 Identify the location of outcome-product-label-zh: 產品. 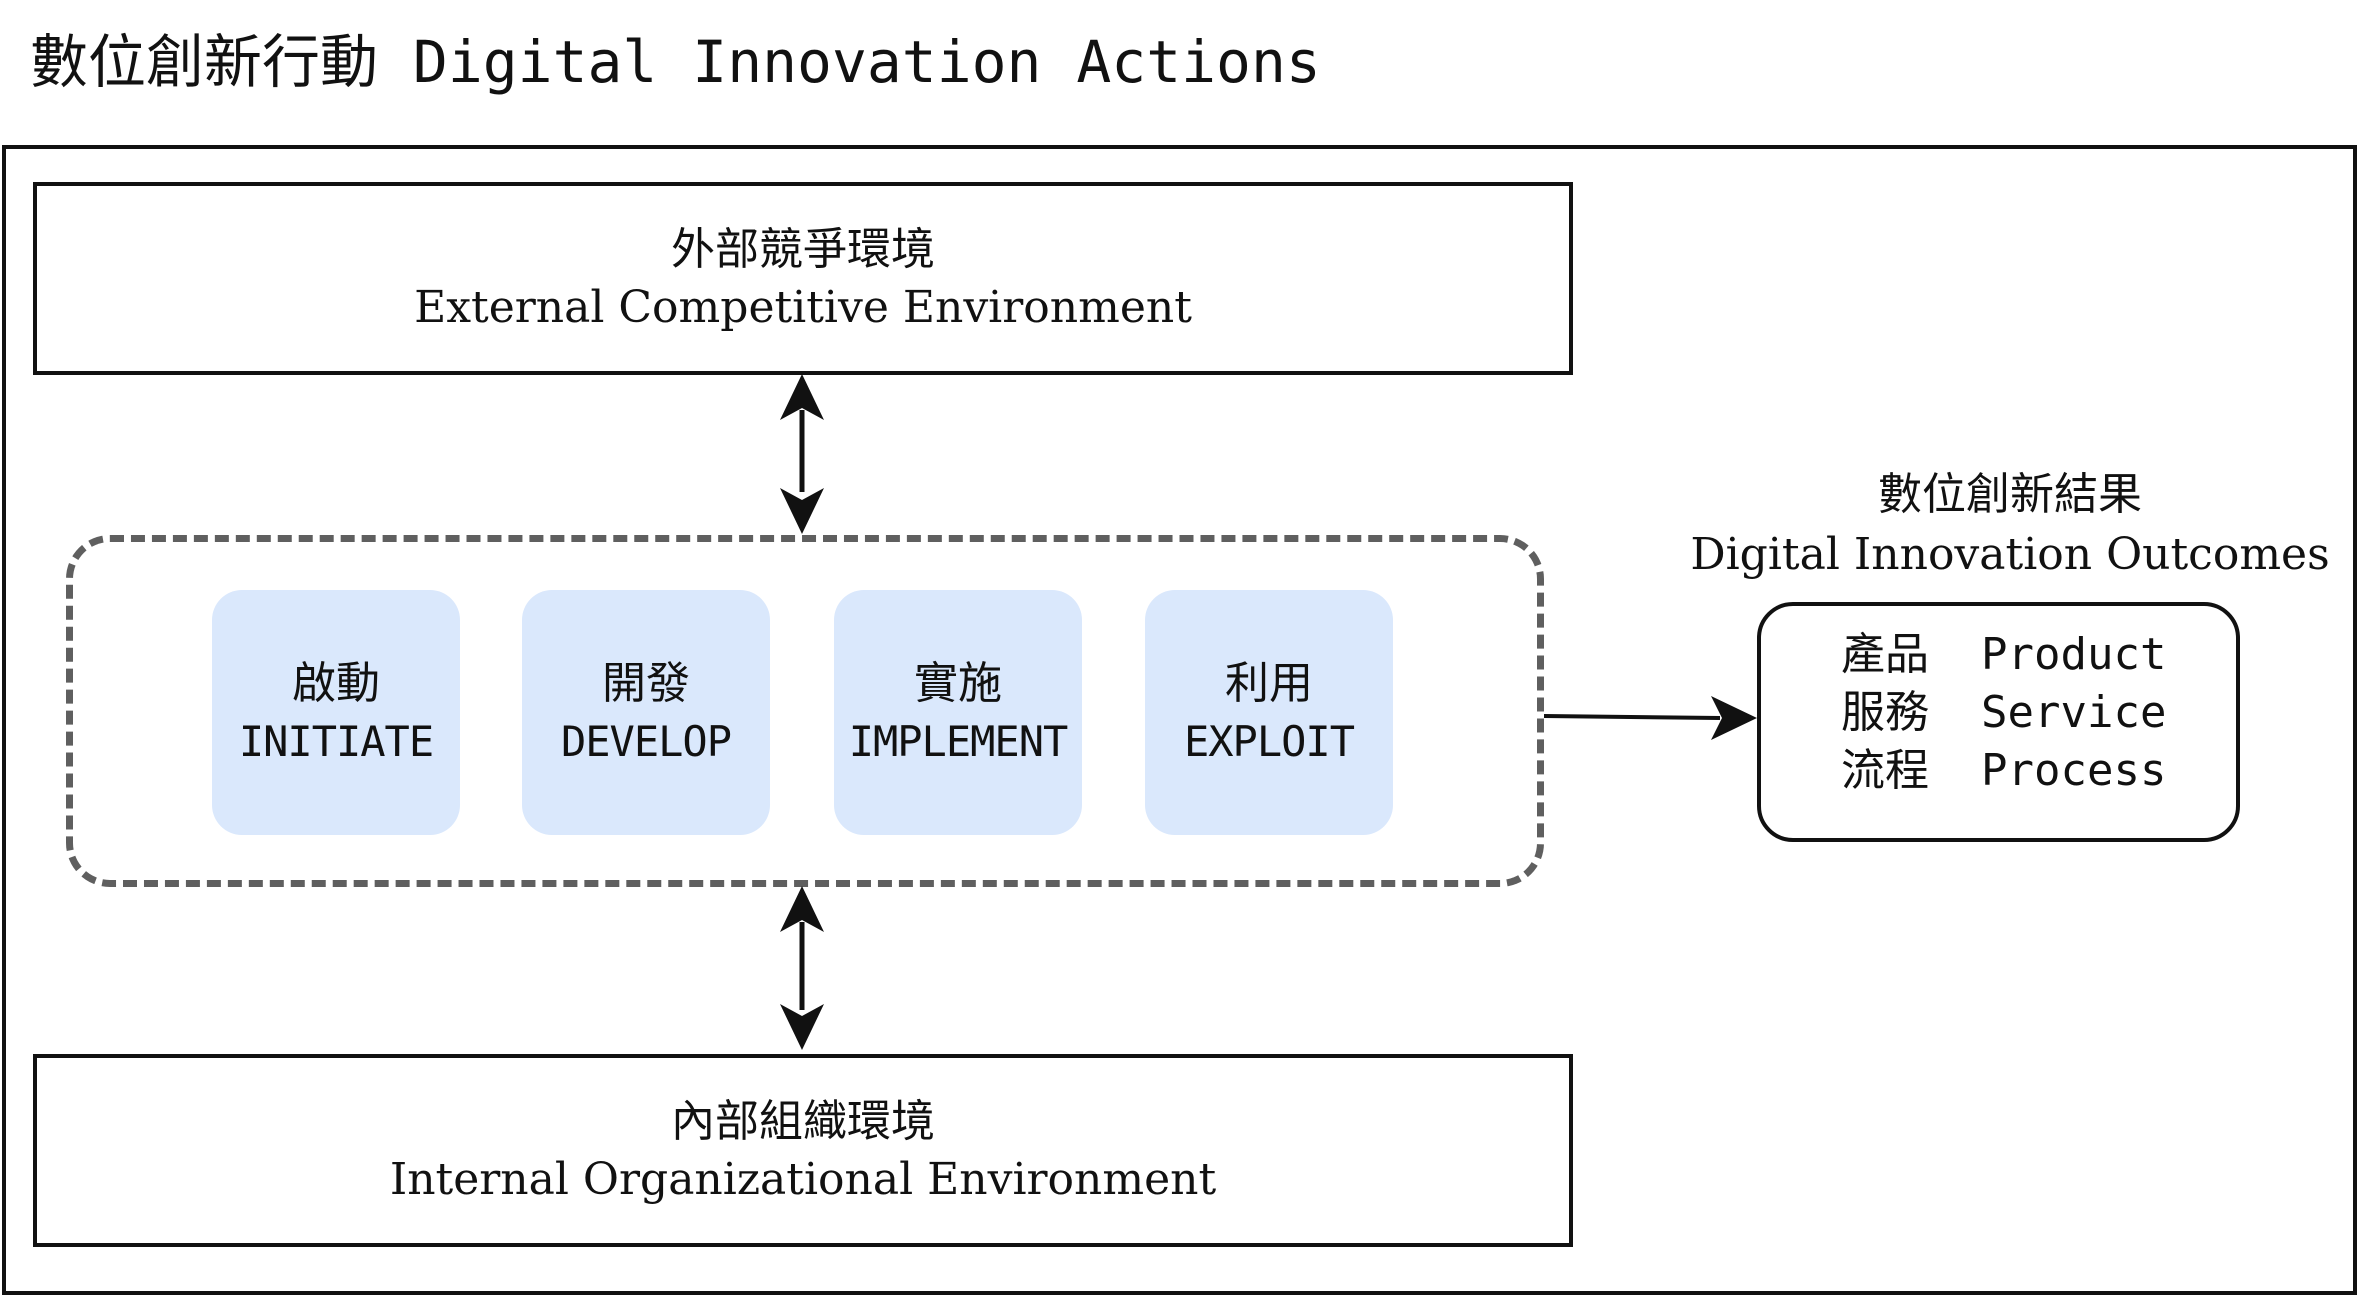
(1885, 654).